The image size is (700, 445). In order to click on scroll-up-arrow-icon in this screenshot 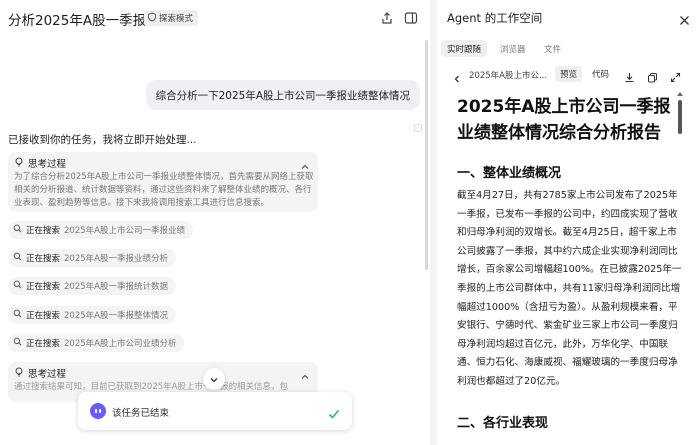, I will do `click(680, 94)`.